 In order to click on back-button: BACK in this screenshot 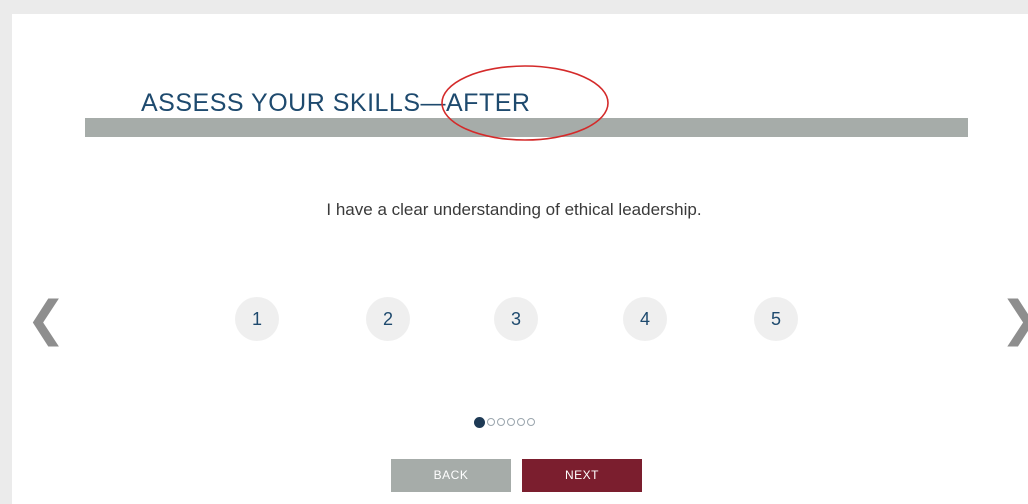, I will do `click(451, 475)`.